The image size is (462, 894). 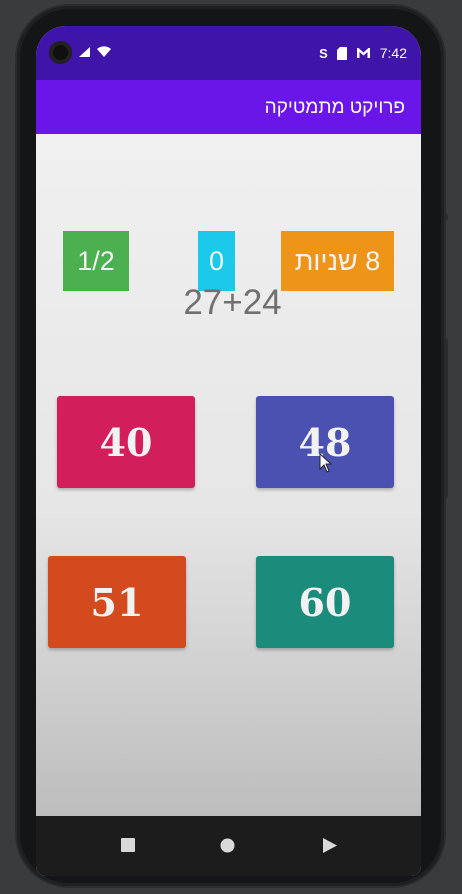 What do you see at coordinates (446, 217) in the screenshot?
I see `volume-button` at bounding box center [446, 217].